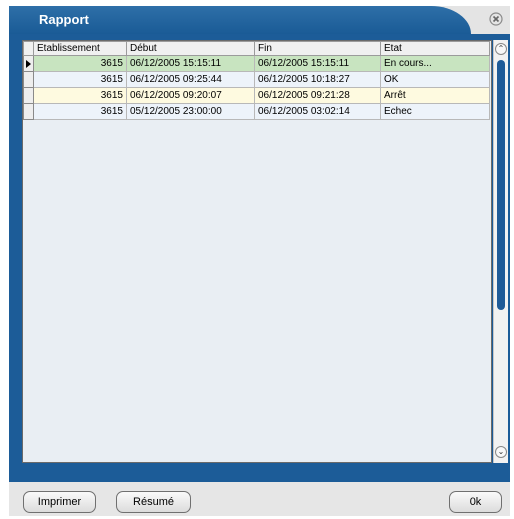  I want to click on cell-fin: 06/12/2005 10:18:27, so click(317, 79).